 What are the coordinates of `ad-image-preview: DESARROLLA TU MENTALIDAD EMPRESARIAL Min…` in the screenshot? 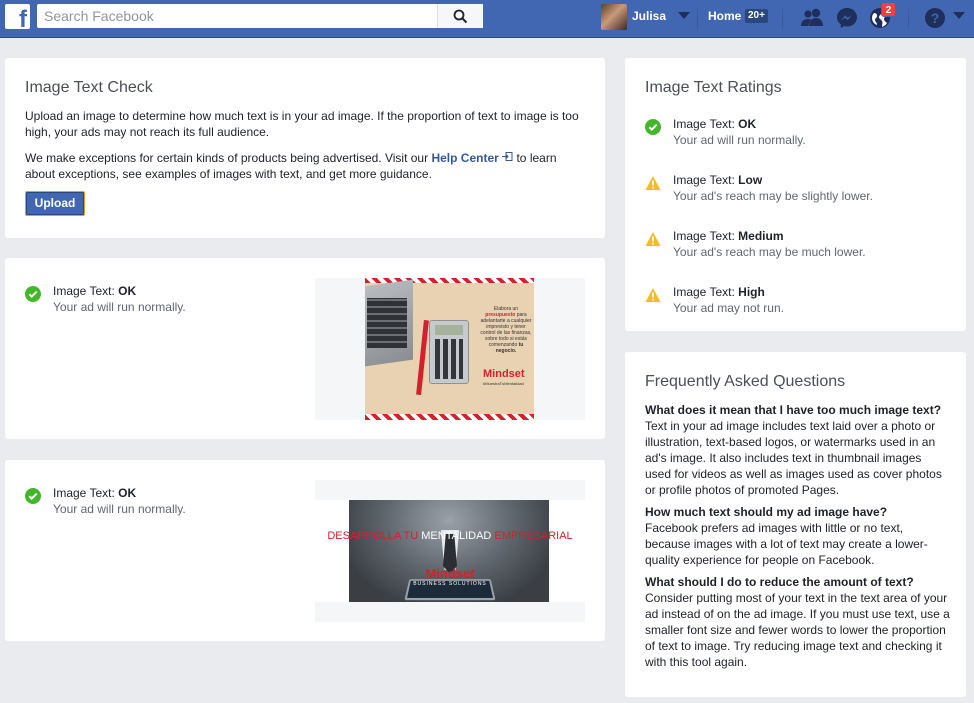 It's located at (450, 551).